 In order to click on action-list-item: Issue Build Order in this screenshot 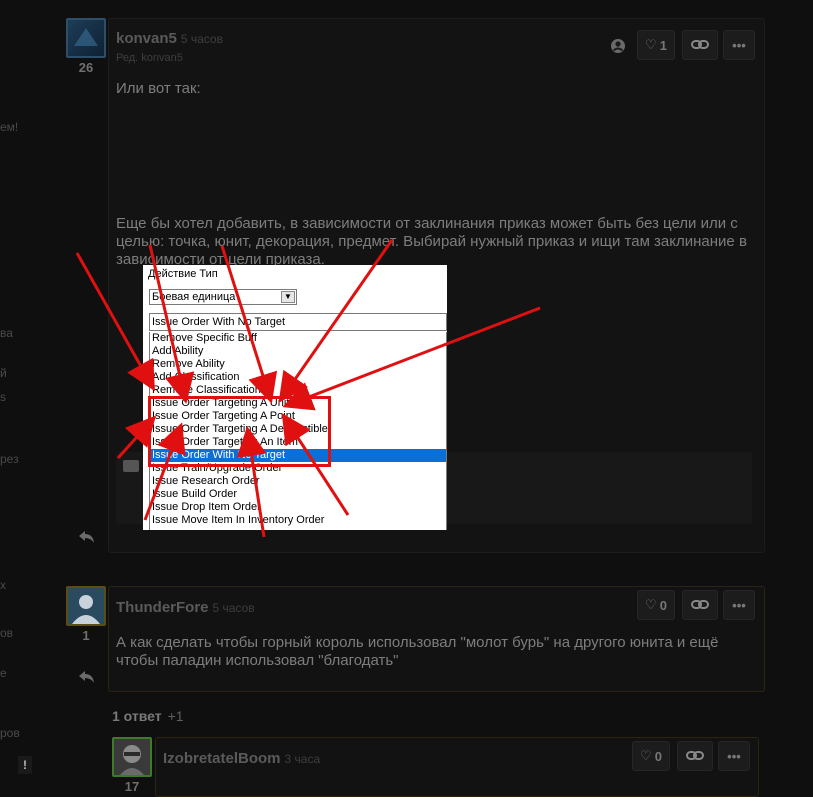, I will do `click(298, 494)`.